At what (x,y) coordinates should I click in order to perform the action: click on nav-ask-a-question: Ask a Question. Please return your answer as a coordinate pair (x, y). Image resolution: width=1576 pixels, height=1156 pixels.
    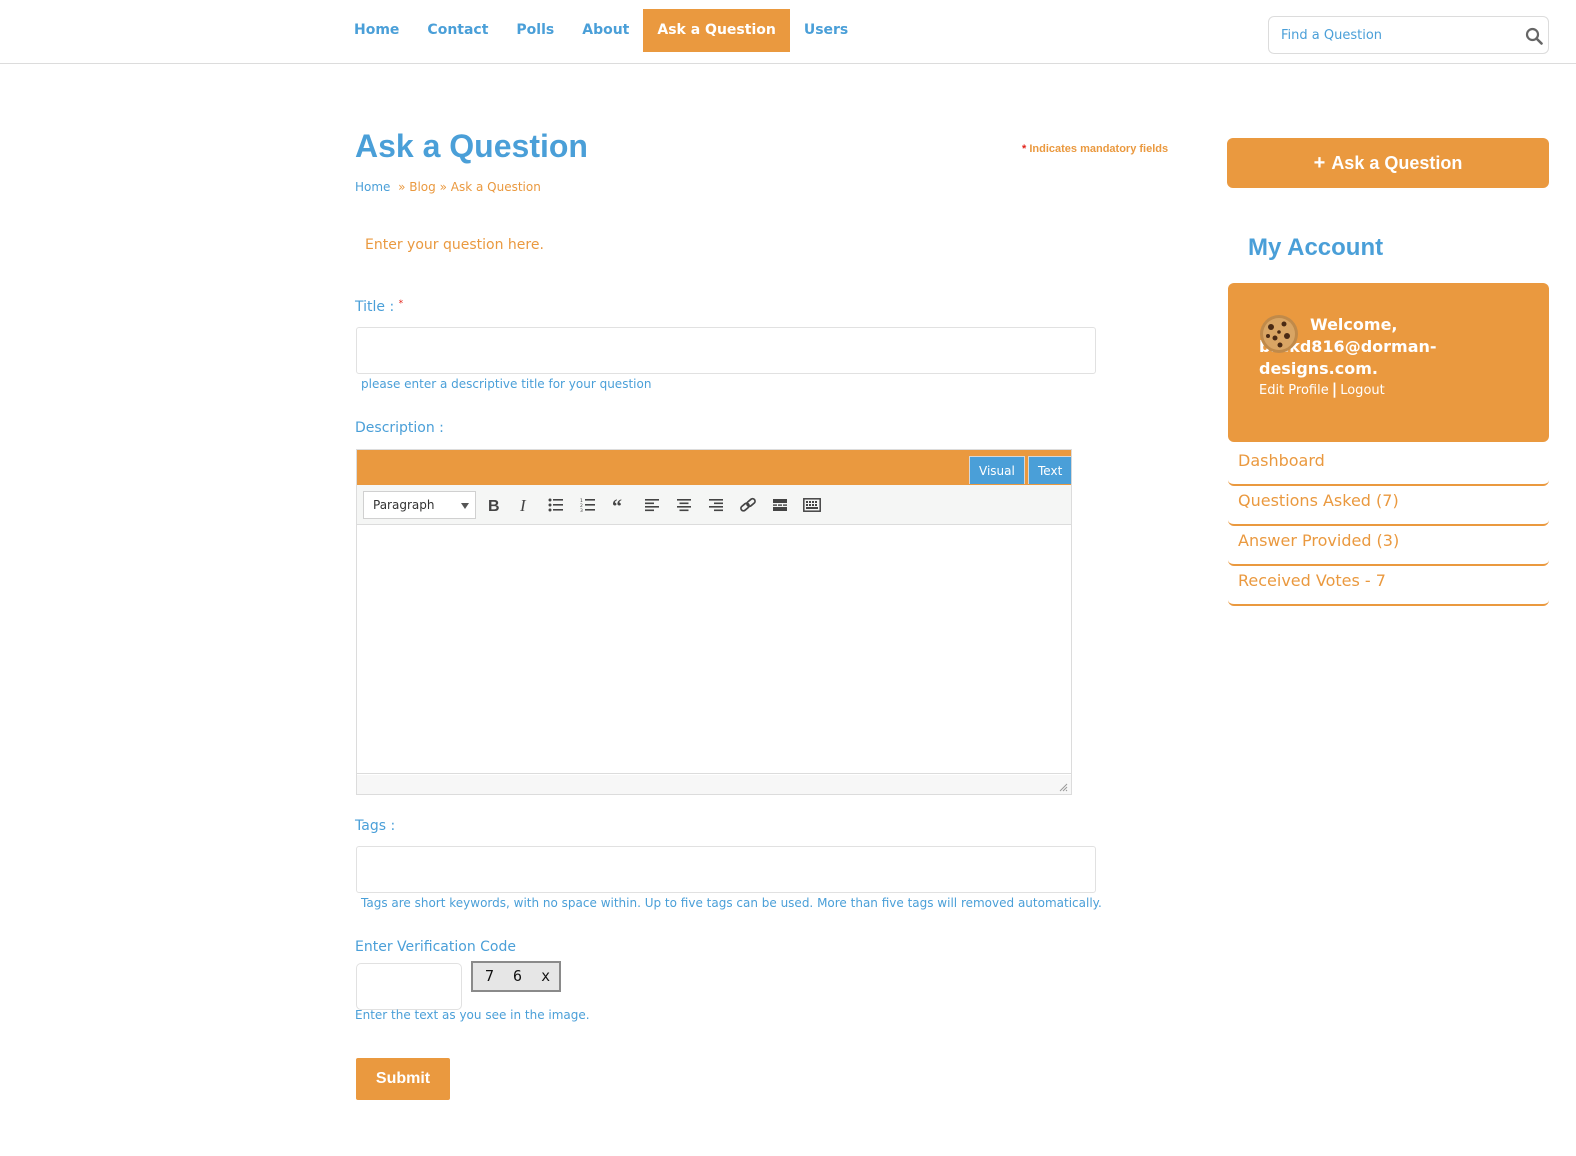
    Looking at the image, I should click on (716, 30).